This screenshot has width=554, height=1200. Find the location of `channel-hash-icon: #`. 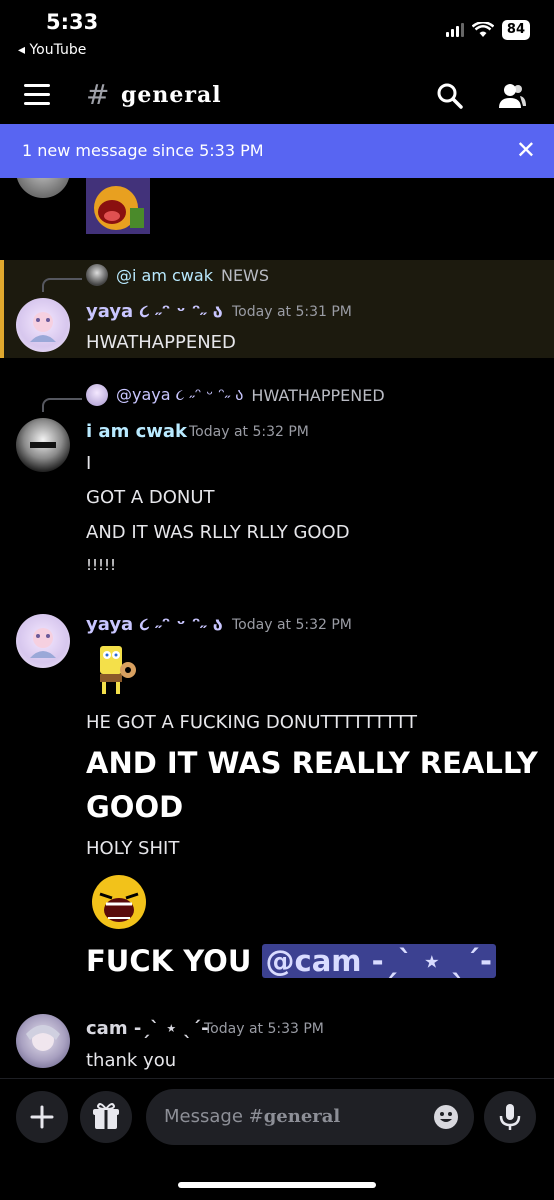

channel-hash-icon: # is located at coordinates (98, 94).